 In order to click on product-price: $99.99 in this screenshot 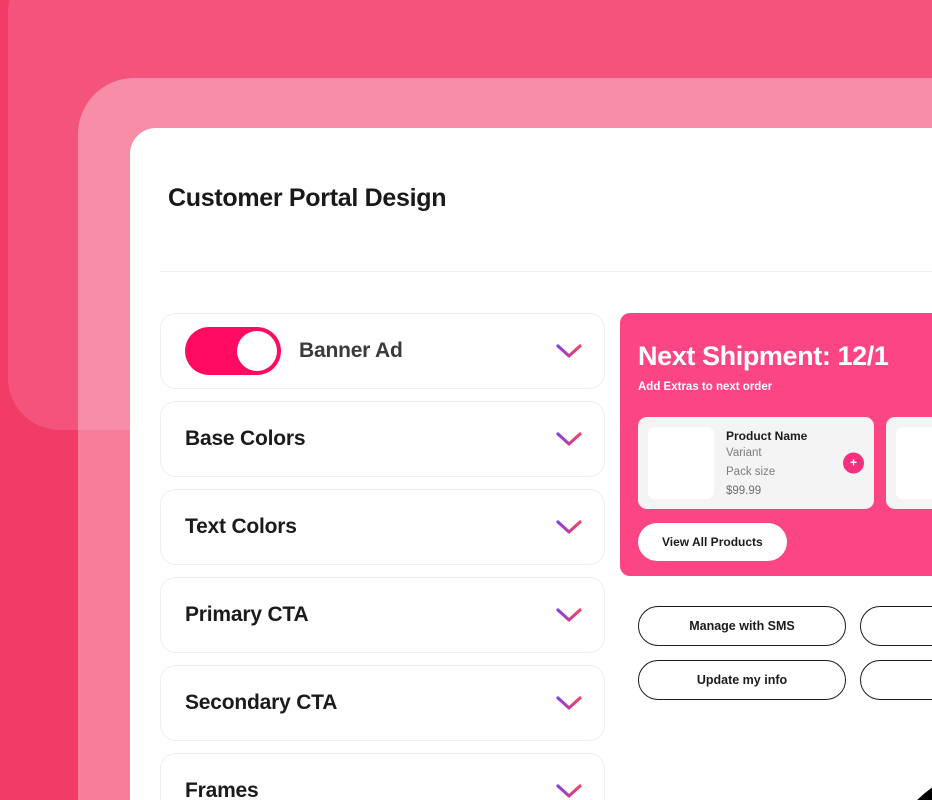, I will do `click(744, 490)`.